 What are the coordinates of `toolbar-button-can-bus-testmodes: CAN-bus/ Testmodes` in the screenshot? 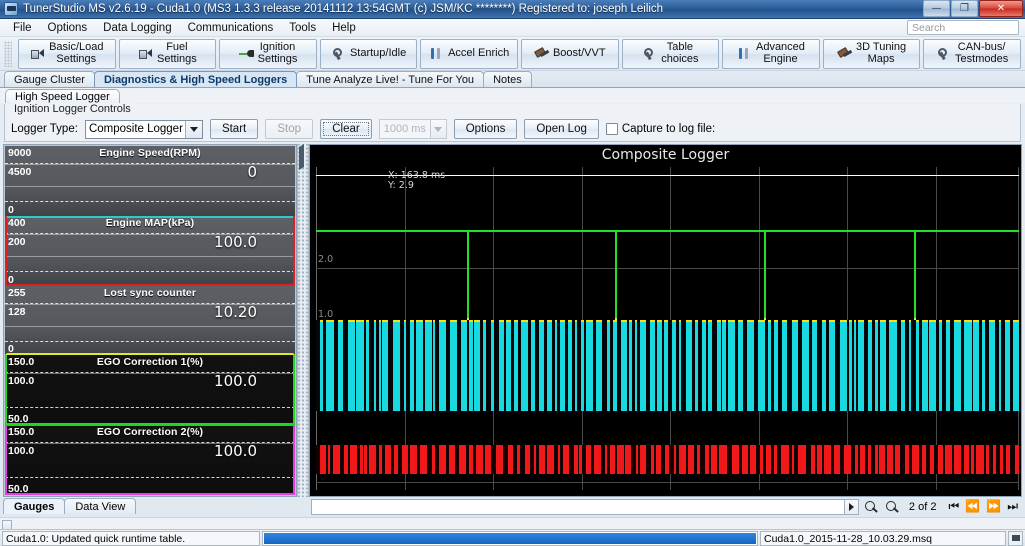 It's located at (972, 53).